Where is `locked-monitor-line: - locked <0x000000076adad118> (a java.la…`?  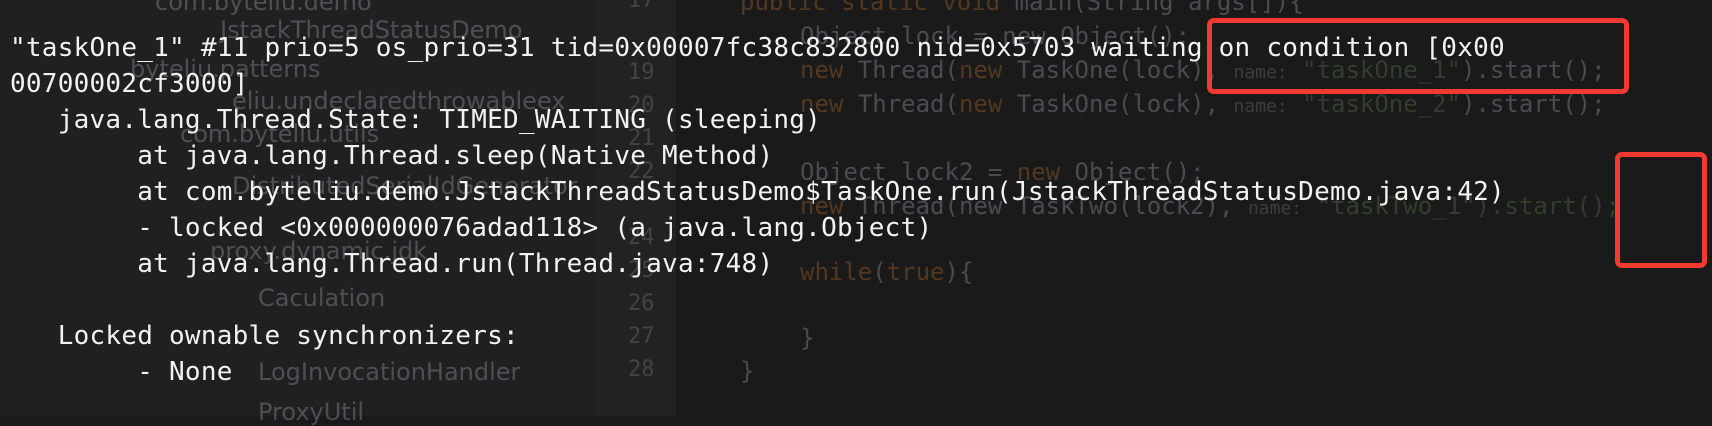
locked-monitor-line: - locked <0x000000076adad118> (a java.la… is located at coordinates (471, 228).